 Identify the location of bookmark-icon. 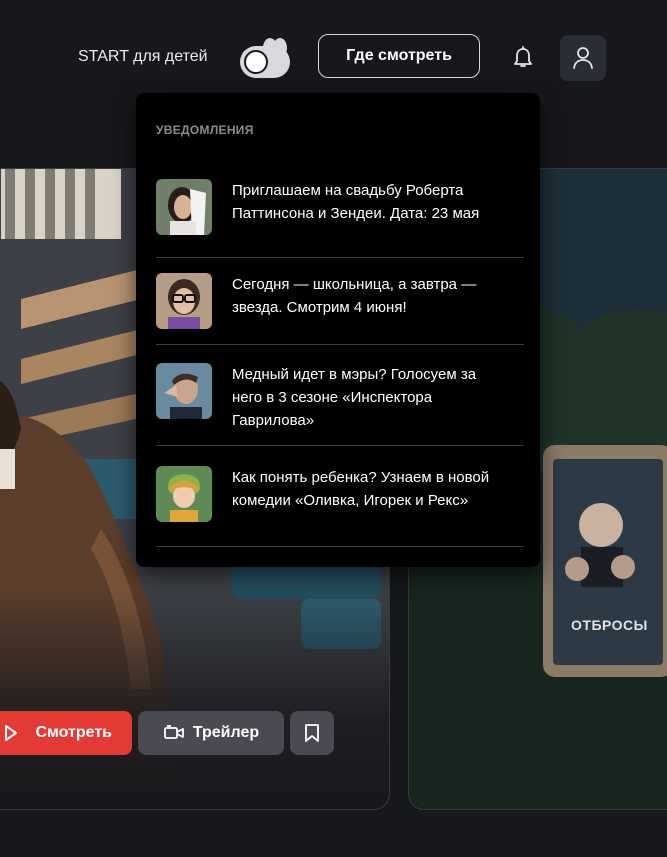
(312, 733).